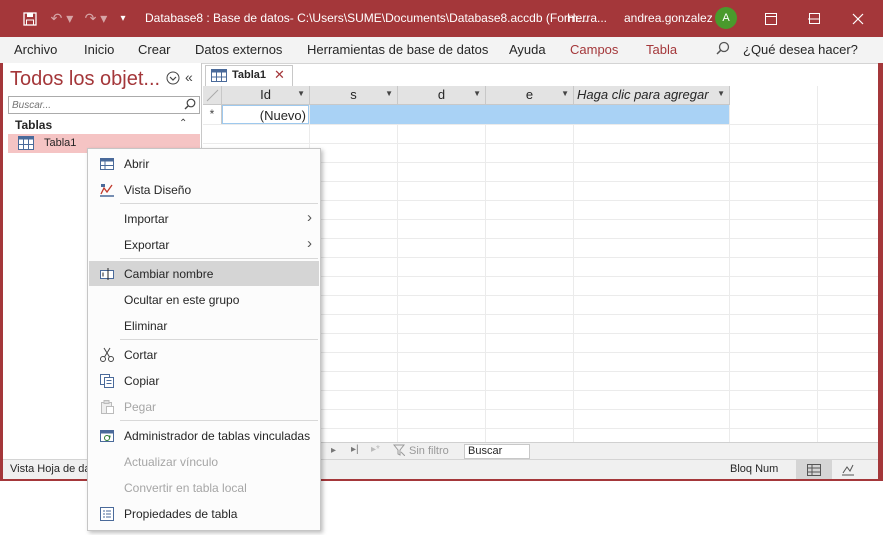 The width and height of the screenshot is (883, 535). What do you see at coordinates (530, 95) in the screenshot?
I see `column-header-e: e ▼` at bounding box center [530, 95].